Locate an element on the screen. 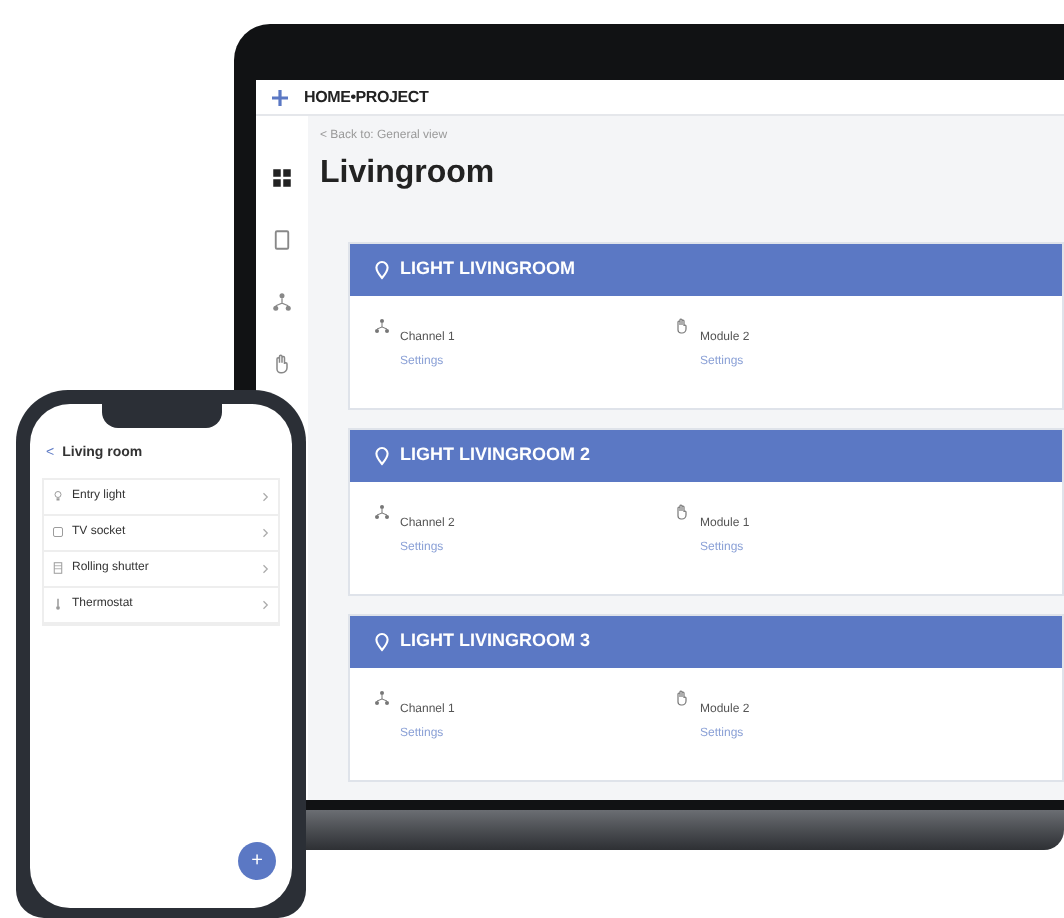  card-title: LIGHT LIVINGROOM 2 is located at coordinates (495, 455).